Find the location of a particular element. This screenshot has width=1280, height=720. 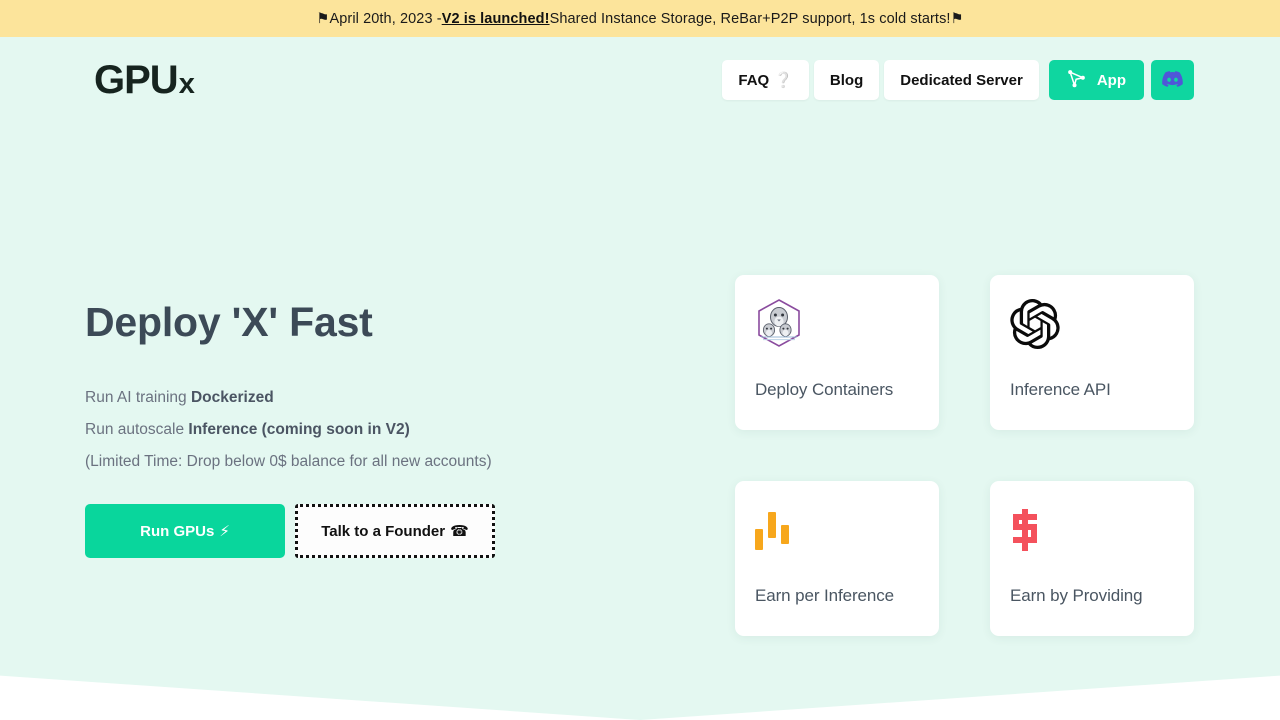

nav-button-blog-label: Blog is located at coordinates (846, 80).